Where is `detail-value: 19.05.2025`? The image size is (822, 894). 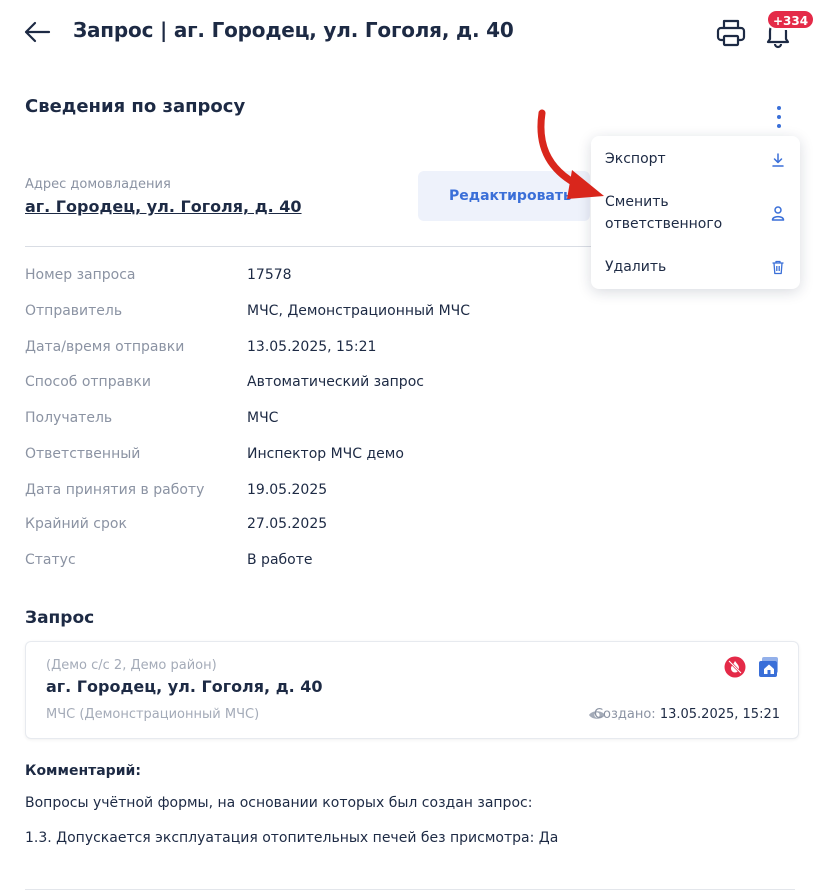 detail-value: 19.05.2025 is located at coordinates (287, 490).